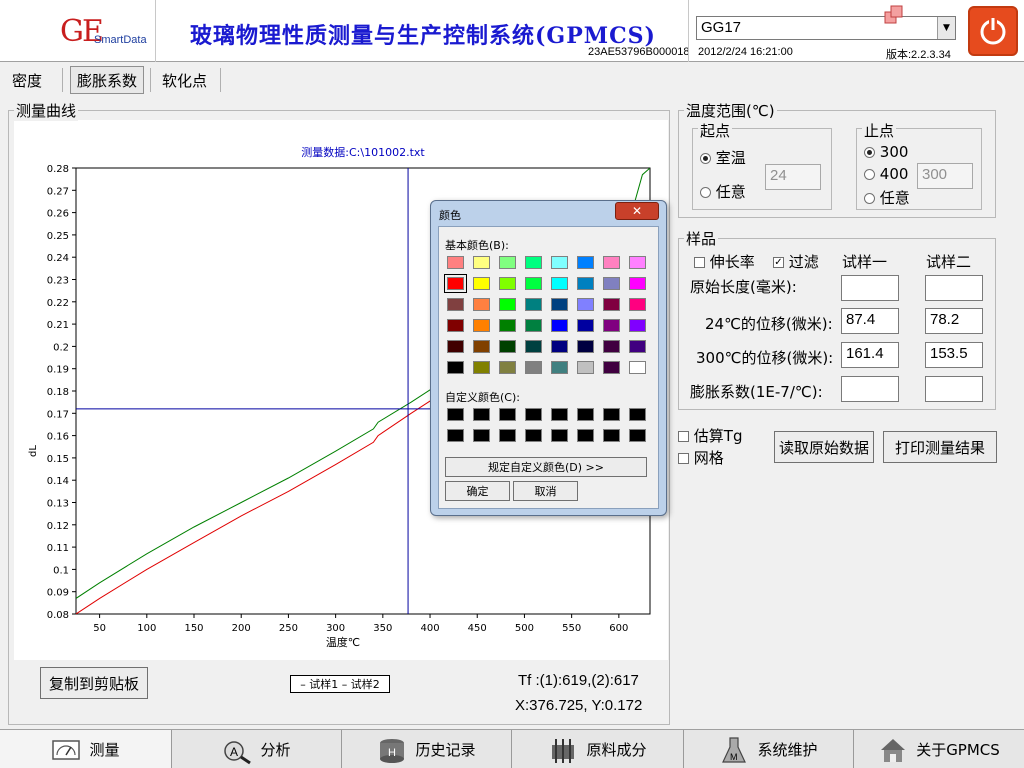 The image size is (1024, 768). Describe the element at coordinates (477, 491) in the screenshot. I see `ok-button: 确定` at that location.